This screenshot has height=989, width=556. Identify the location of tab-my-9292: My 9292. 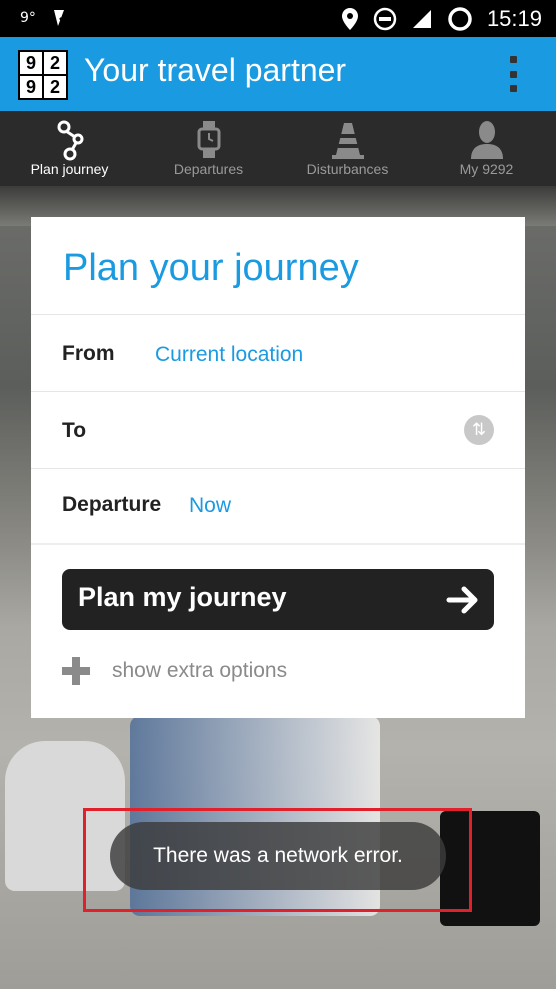
(486, 148).